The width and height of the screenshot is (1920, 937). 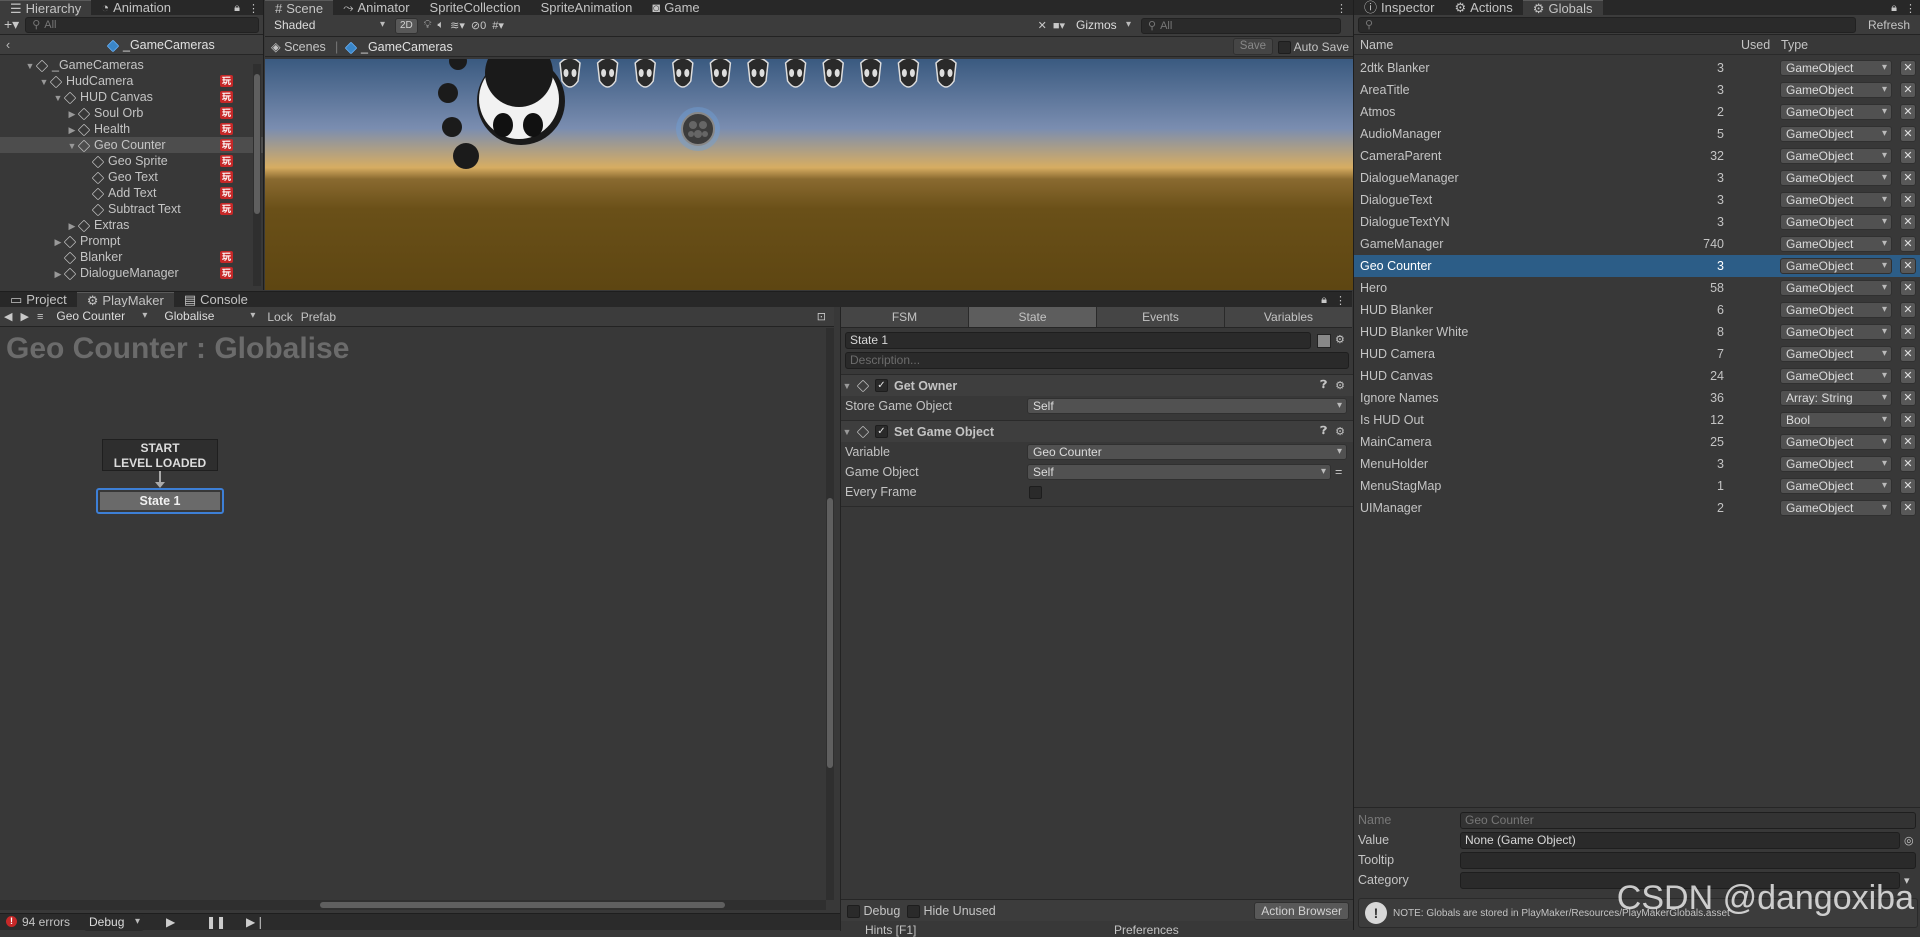 I want to click on global-variable-row: HUD Blanker 6 GameObject ✕, so click(x=1637, y=310).